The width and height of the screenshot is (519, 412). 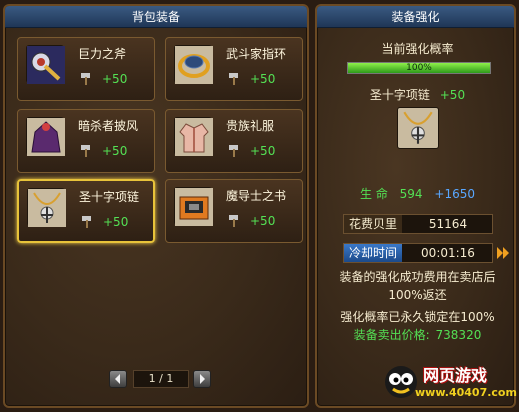 What do you see at coordinates (401, 382) in the screenshot?
I see `mascot-logo-icon` at bounding box center [401, 382].